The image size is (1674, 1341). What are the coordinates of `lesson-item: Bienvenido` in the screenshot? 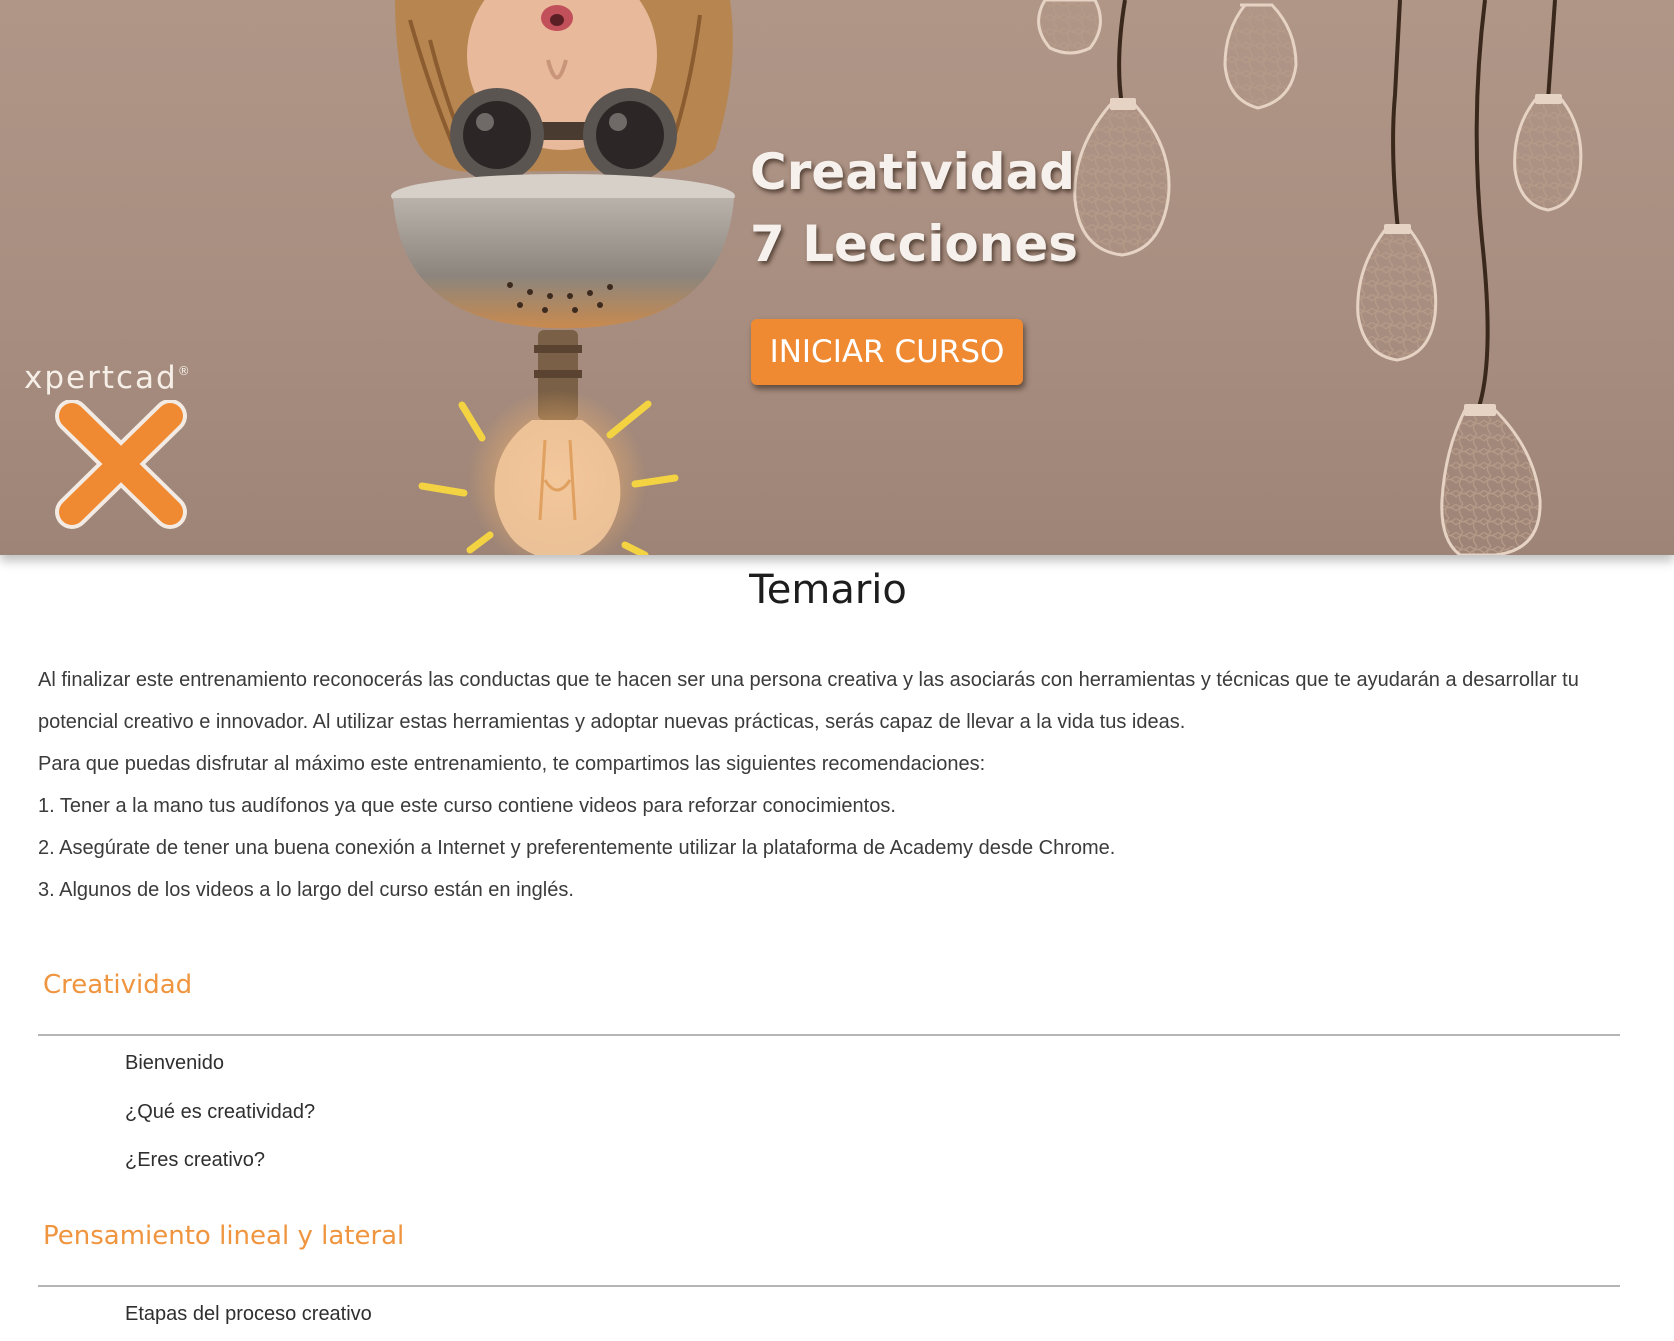 It's located at (174, 1063).